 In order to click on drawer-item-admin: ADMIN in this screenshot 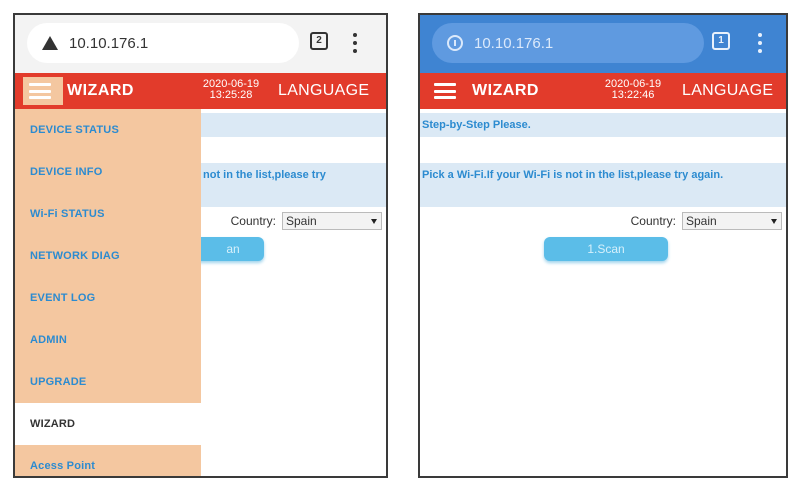, I will do `click(108, 340)`.